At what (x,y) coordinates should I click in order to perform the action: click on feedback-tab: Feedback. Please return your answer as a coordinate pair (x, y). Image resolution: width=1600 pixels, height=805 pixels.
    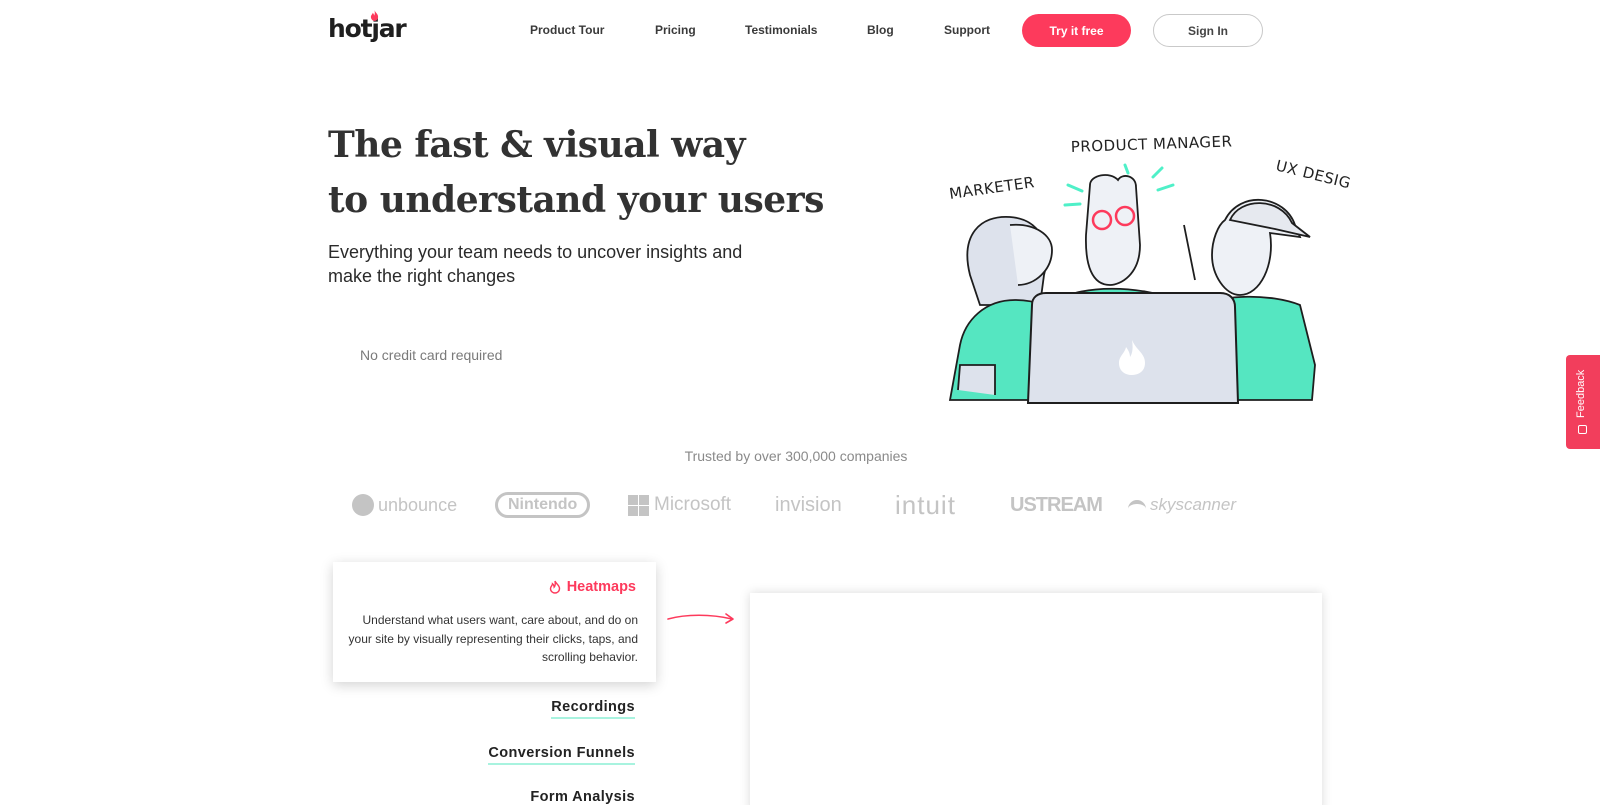
    Looking at the image, I should click on (1583, 402).